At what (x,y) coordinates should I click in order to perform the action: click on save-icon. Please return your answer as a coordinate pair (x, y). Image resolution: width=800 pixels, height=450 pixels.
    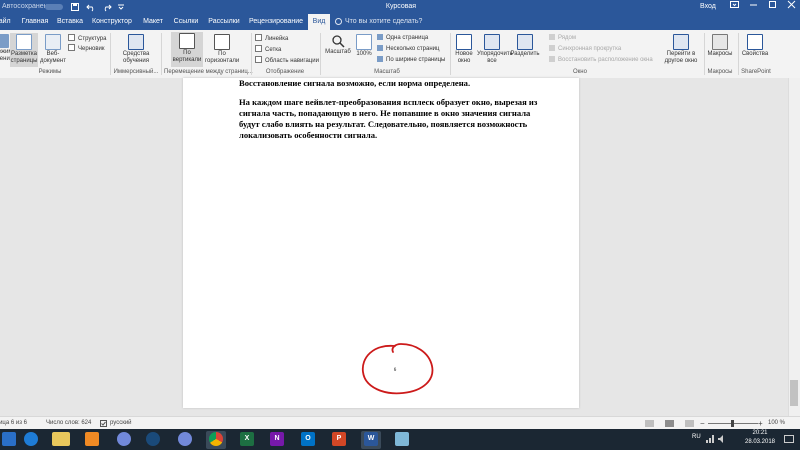
    Looking at the image, I should click on (75, 7).